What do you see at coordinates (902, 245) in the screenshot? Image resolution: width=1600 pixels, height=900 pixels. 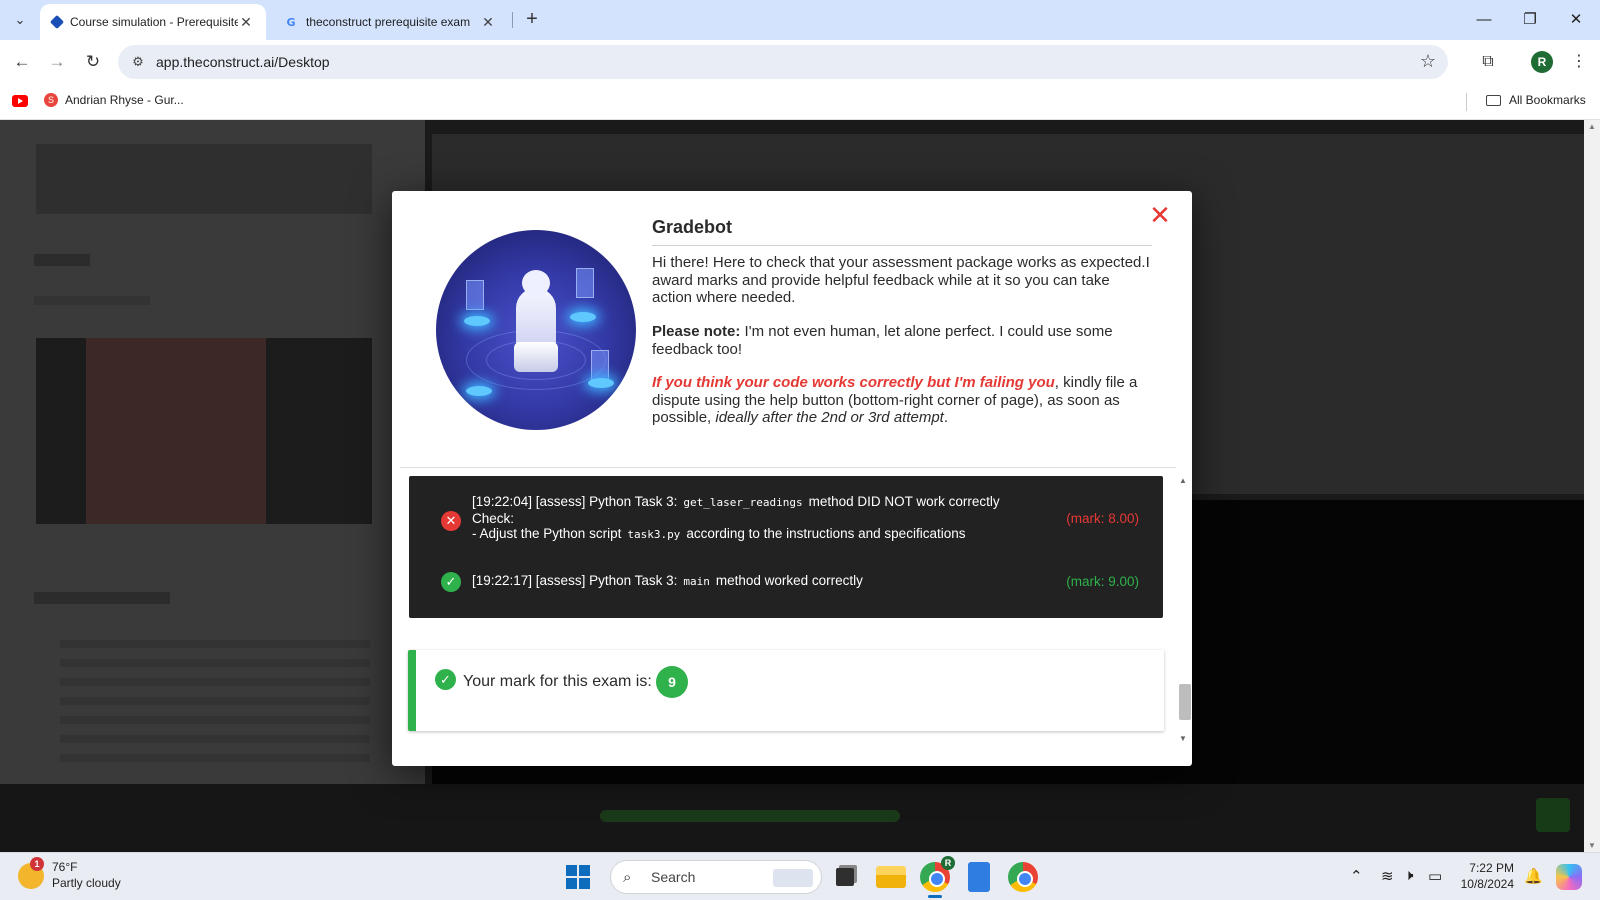 I see `title-divider` at bounding box center [902, 245].